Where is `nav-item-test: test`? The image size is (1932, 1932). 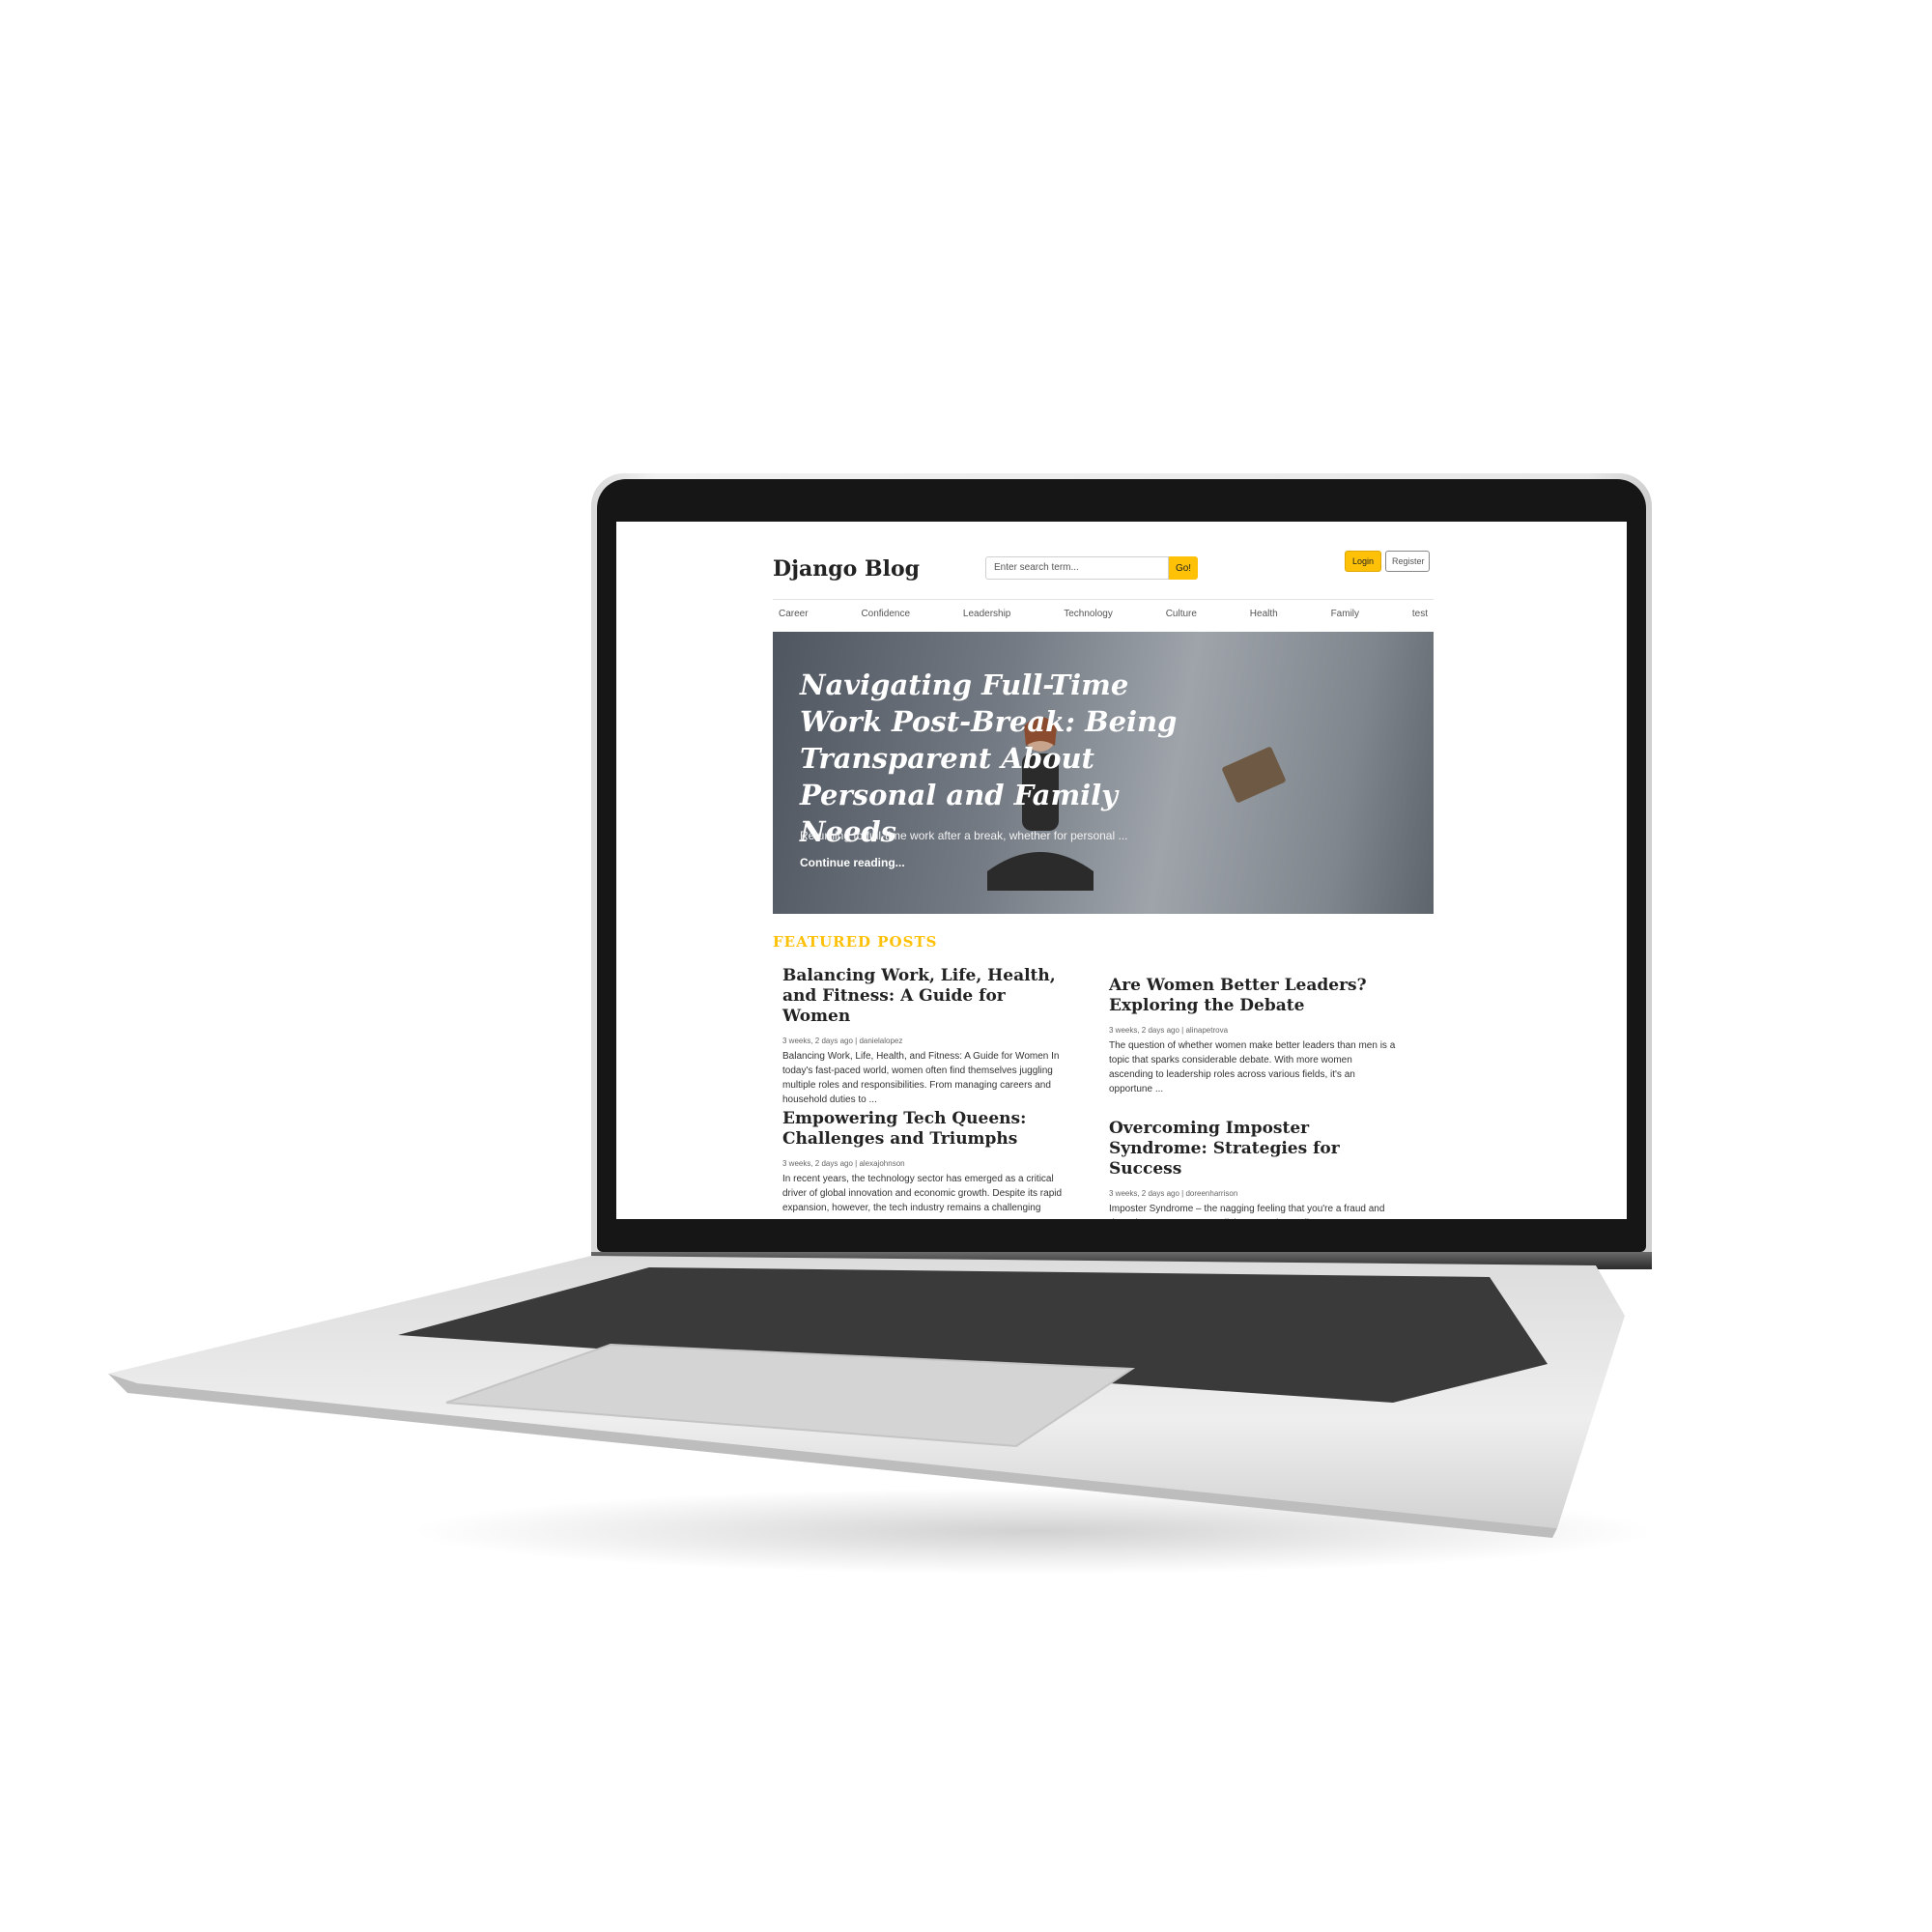
nav-item-test: test is located at coordinates (1420, 614).